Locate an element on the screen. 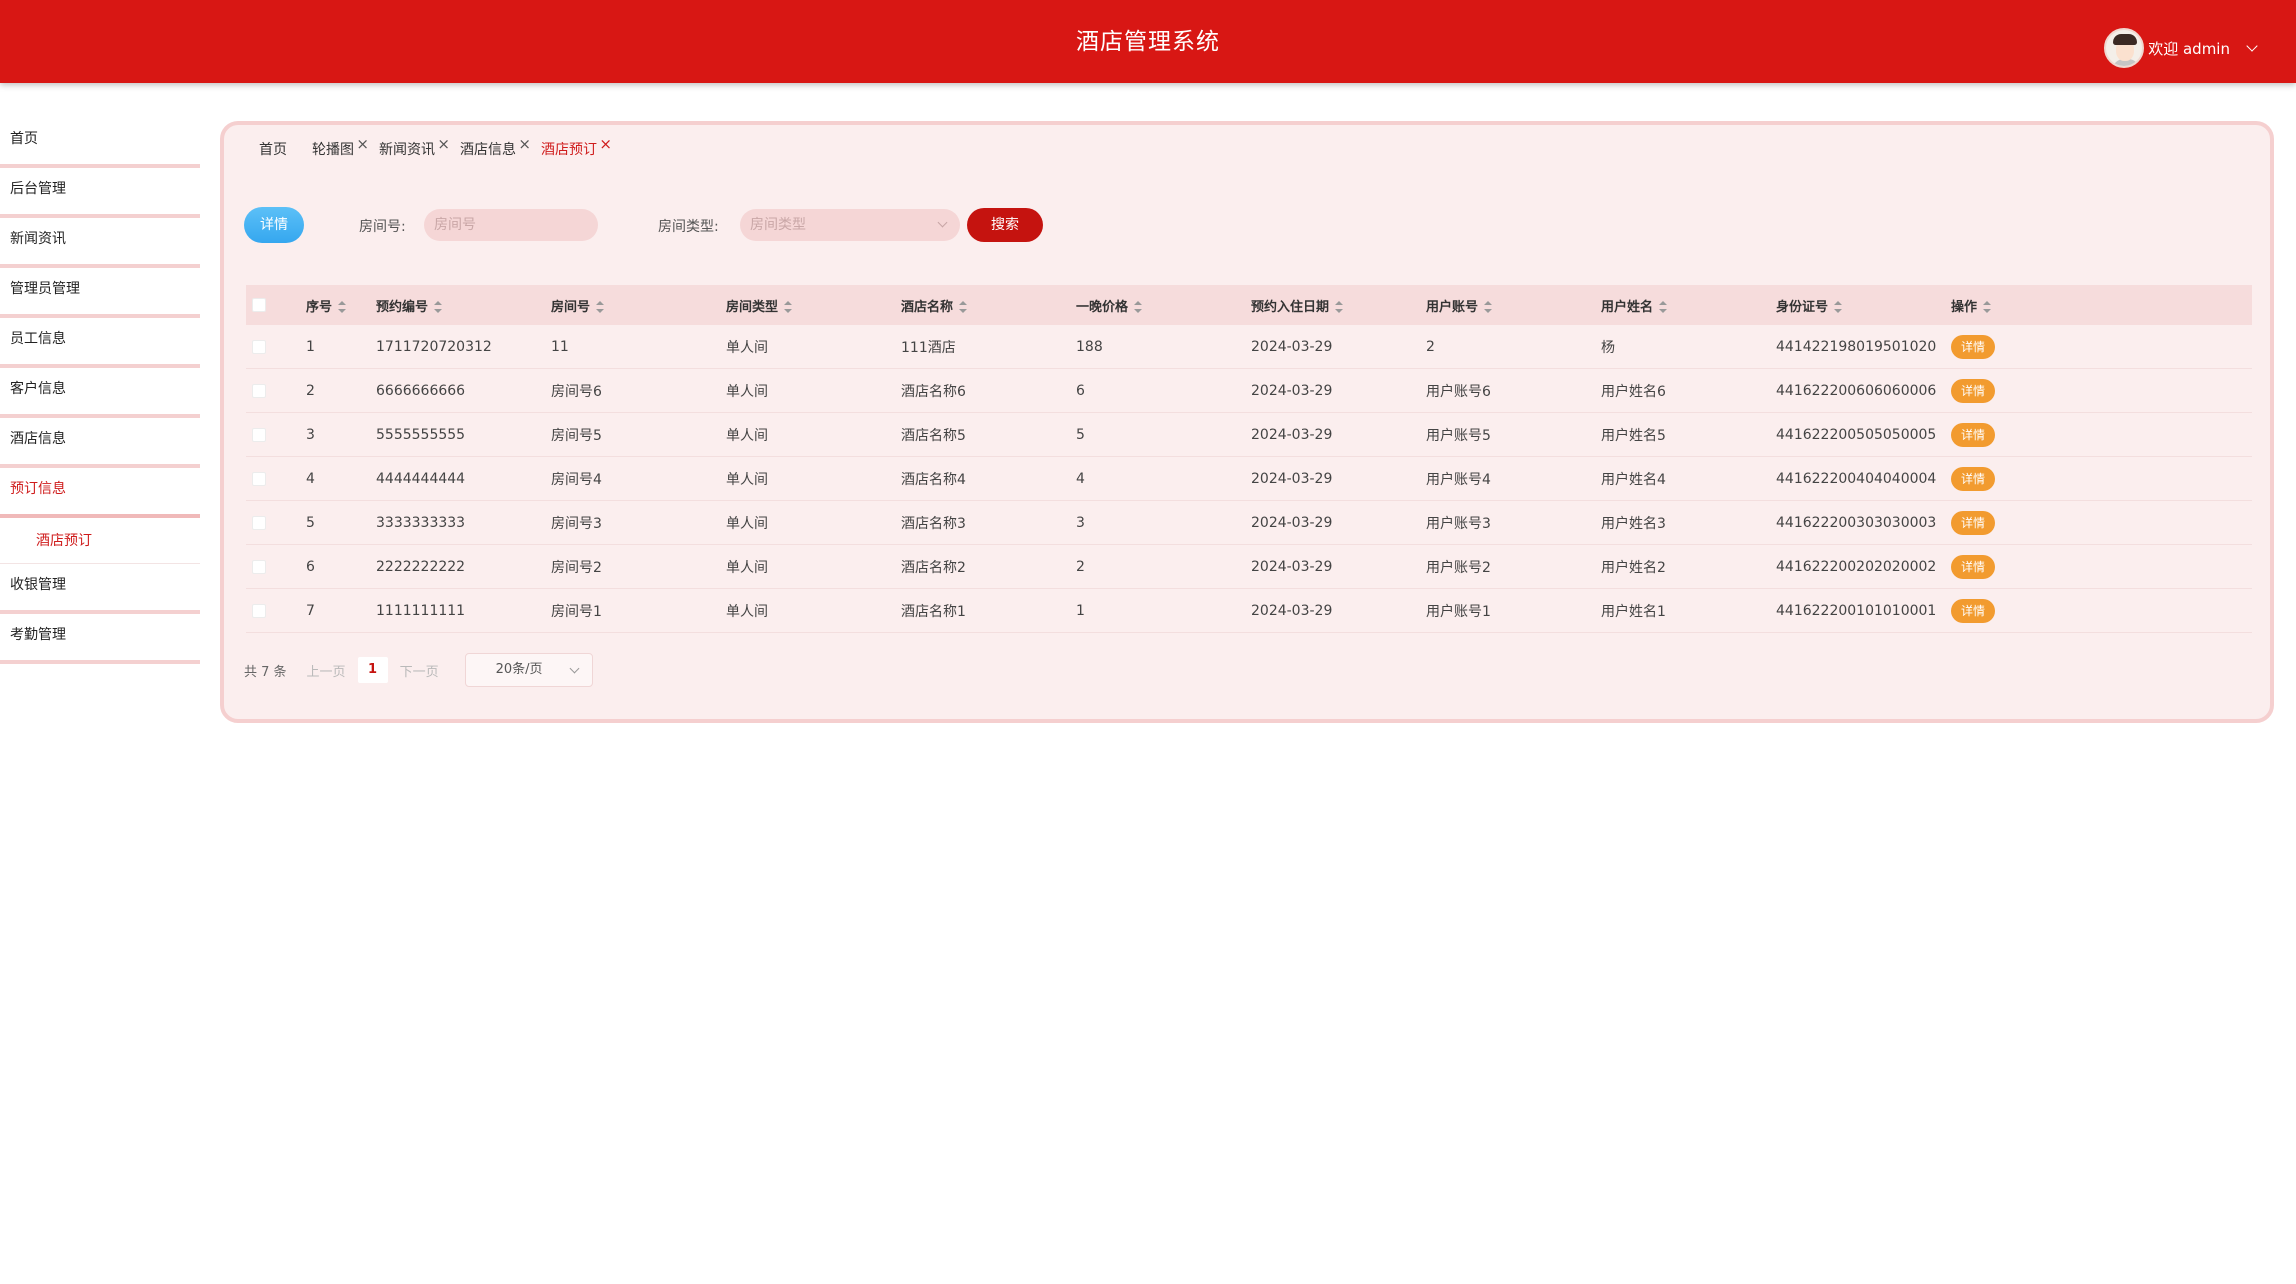 Image resolution: width=2296 pixels, height=1284 pixels. column-header: 房间号 is located at coordinates (638, 305).